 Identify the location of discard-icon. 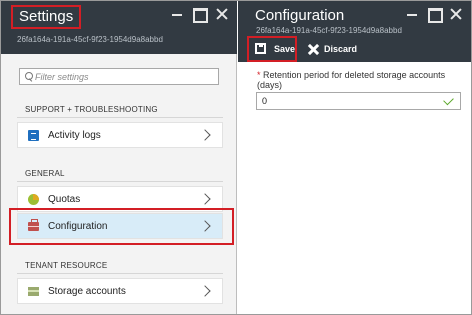
(313, 49).